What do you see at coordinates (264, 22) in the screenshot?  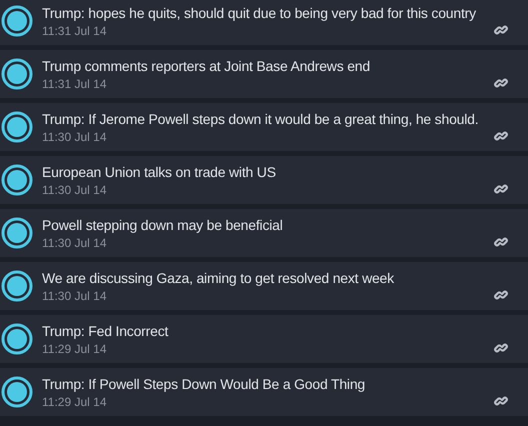 I see `news-item: Trump: hopes he quits, should quit due to being very bad for this country 11:31 Jul 14` at bounding box center [264, 22].